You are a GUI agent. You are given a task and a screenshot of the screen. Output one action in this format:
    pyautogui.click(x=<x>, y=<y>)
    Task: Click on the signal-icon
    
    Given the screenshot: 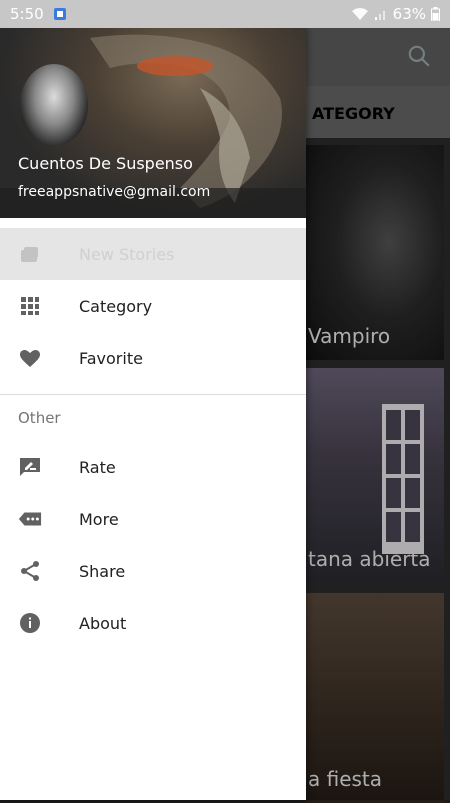 What is the action you would take?
    pyautogui.click(x=379, y=15)
    